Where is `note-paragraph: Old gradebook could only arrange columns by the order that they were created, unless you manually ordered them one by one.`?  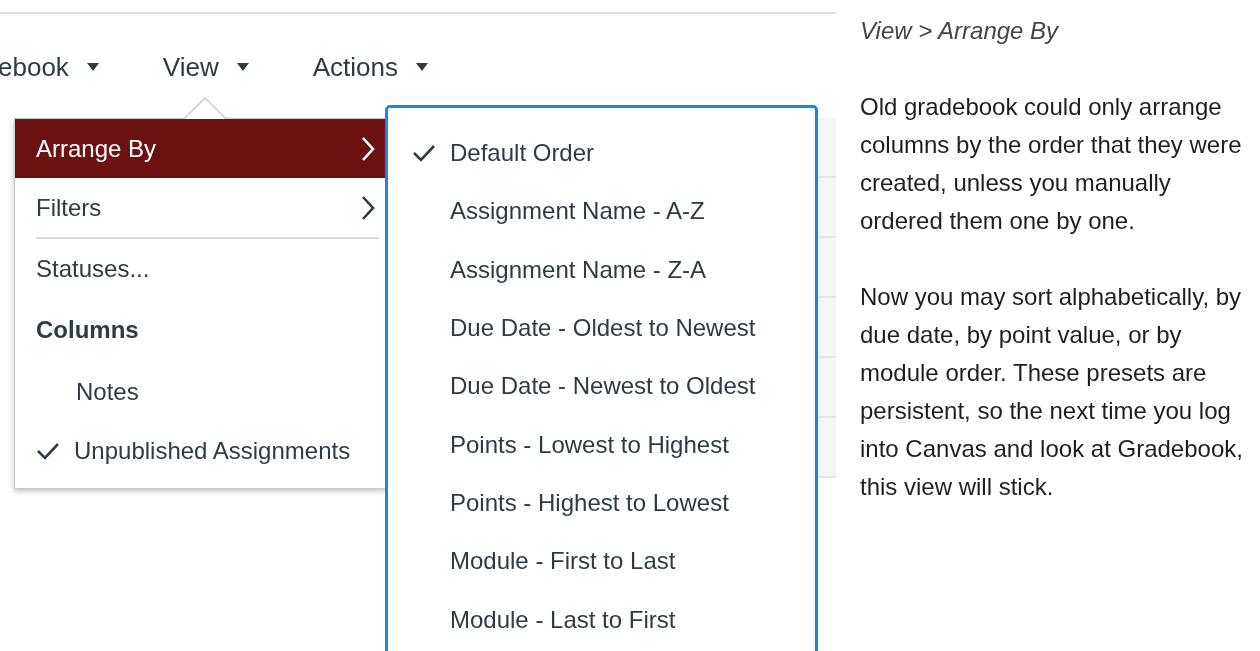 note-paragraph: Old gradebook could only arrange columns by the order that they were created, unless you manually ordered them one by one. is located at coordinates (1051, 164).